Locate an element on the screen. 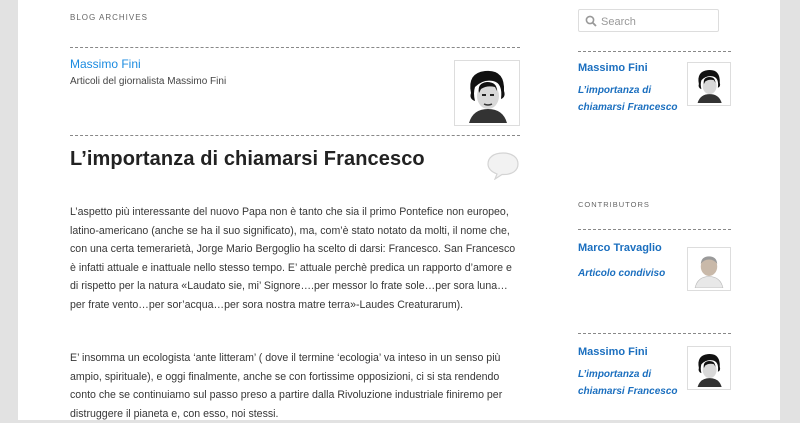  search-box is located at coordinates (648, 20).